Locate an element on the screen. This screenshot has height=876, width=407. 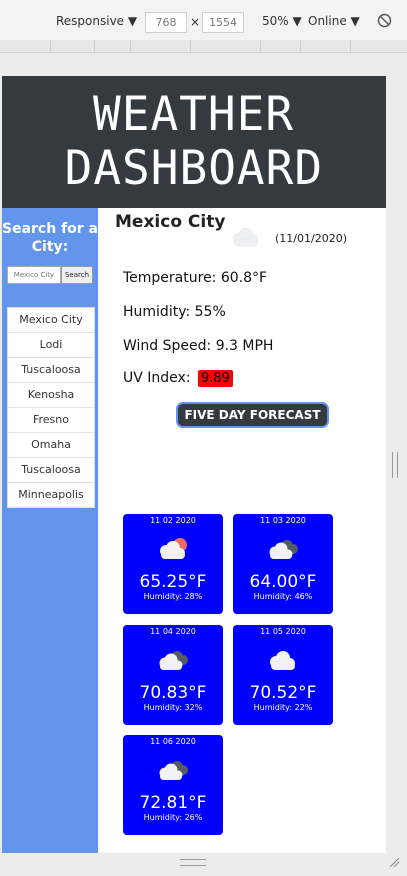
uv-index-label: UV Index: is located at coordinates (157, 378).